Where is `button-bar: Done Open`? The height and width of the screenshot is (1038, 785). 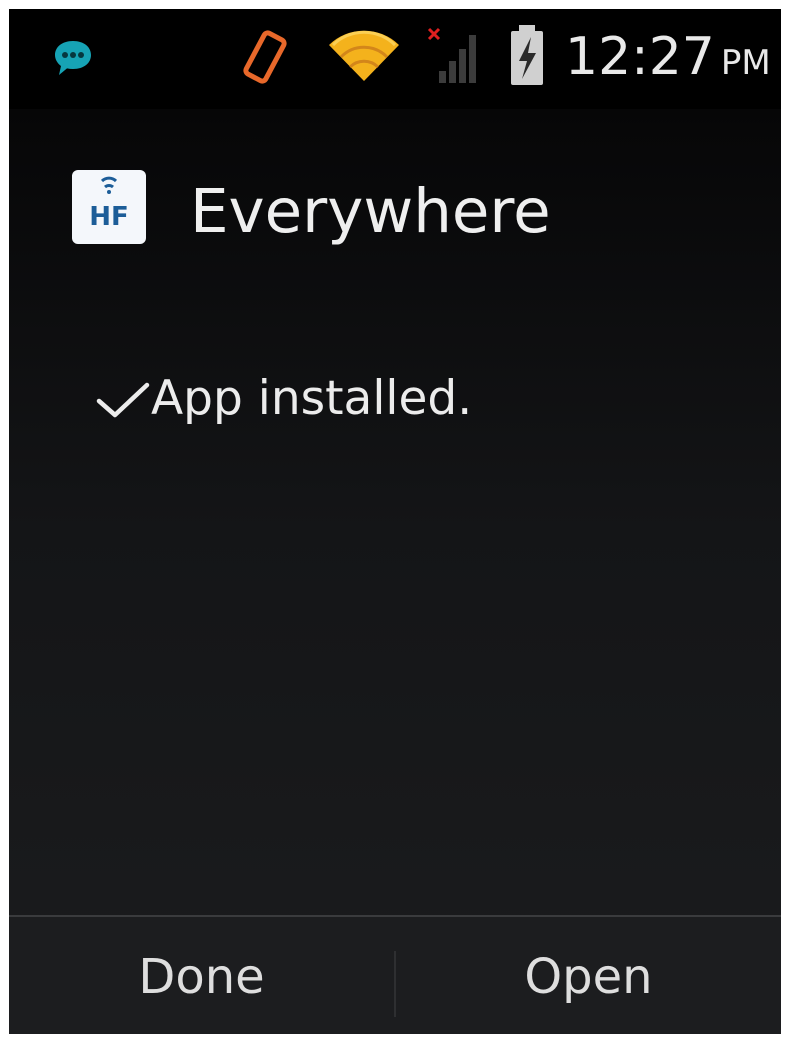
button-bar: Done Open is located at coordinates (395, 974).